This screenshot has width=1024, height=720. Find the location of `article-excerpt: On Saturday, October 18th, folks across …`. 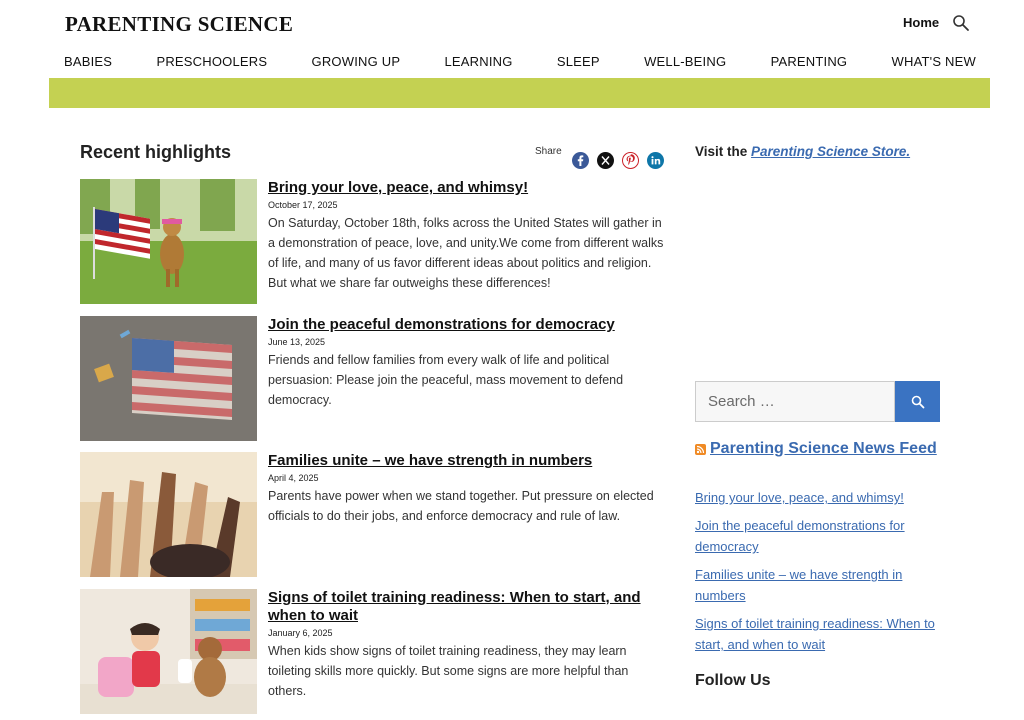

article-excerpt: On Saturday, October 18th, folks across … is located at coordinates (466, 253).